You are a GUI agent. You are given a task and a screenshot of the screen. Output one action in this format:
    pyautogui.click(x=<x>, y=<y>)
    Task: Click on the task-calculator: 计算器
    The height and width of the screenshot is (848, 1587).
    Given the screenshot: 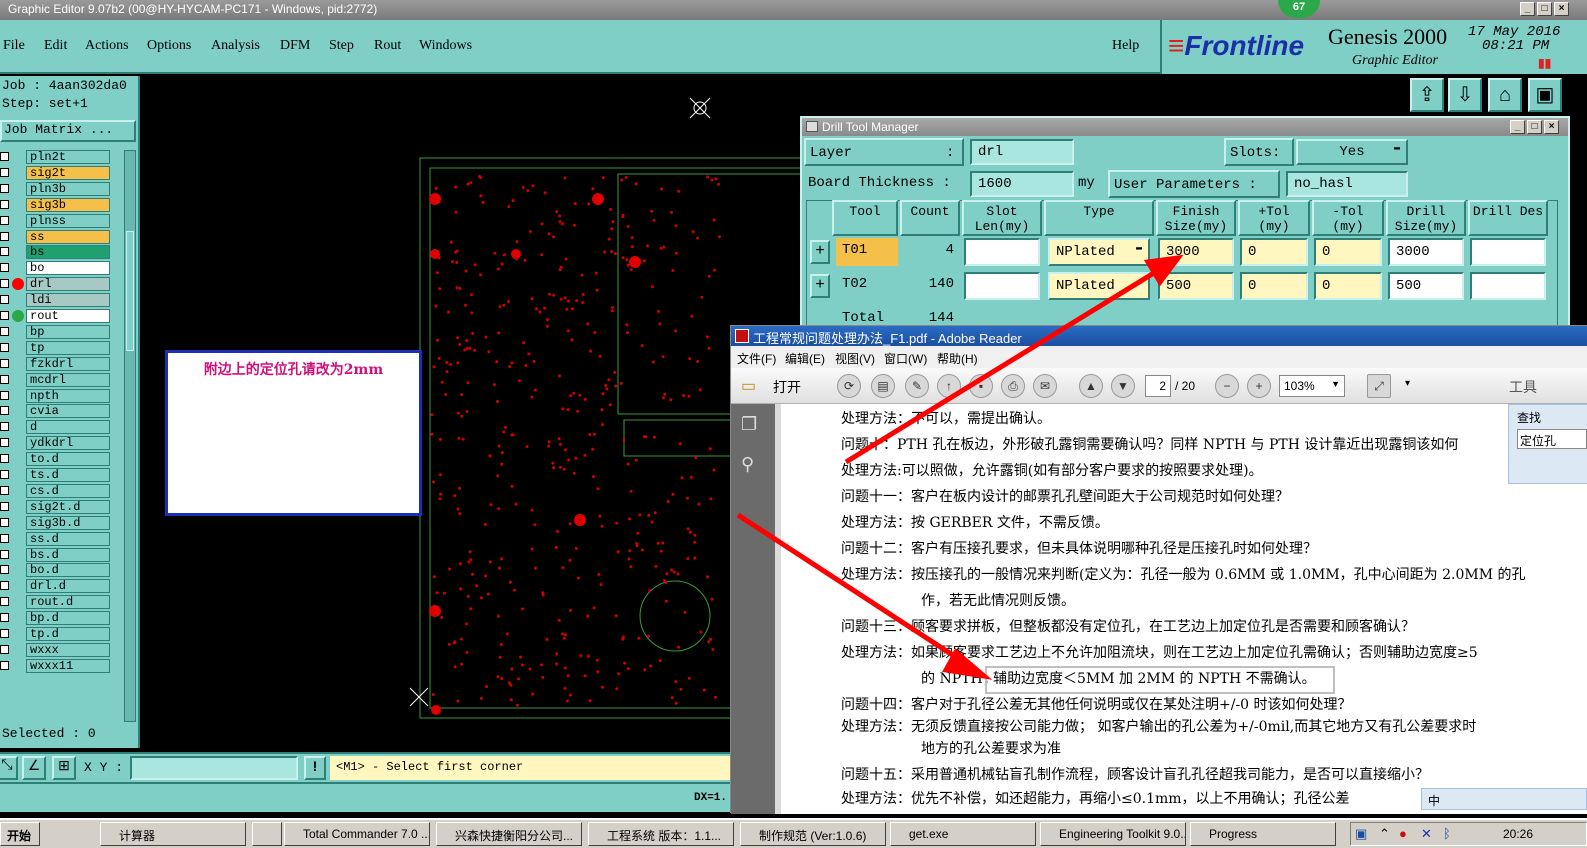 What is the action you would take?
    pyautogui.click(x=173, y=834)
    